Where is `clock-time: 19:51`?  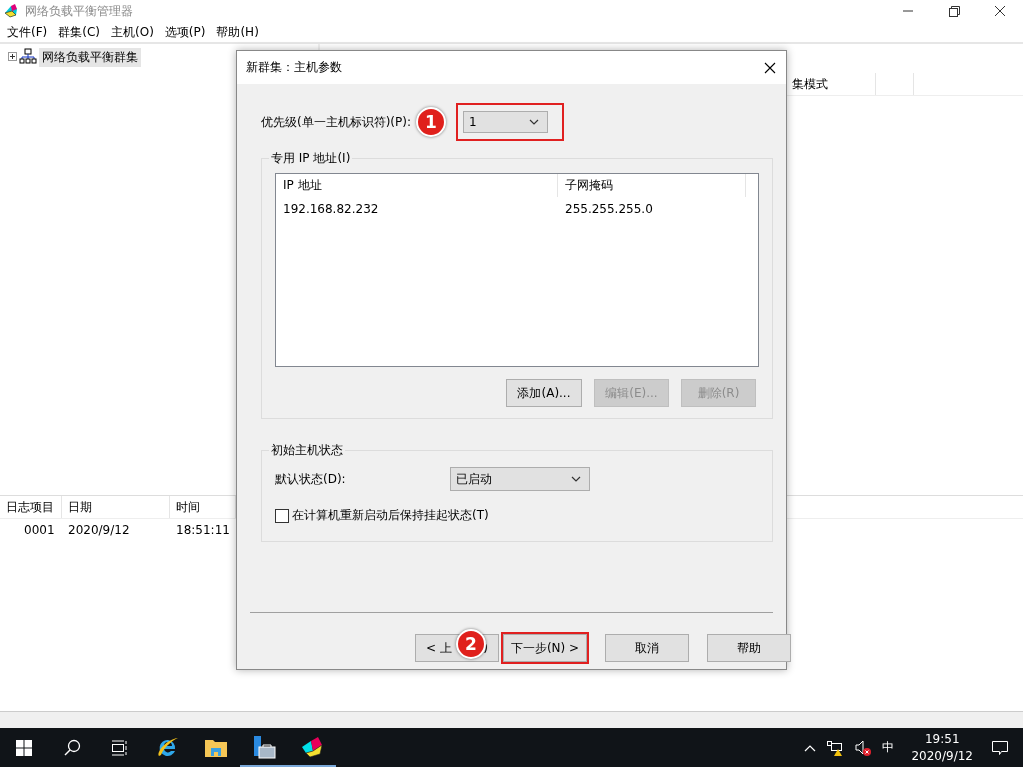
clock-time: 19:51 is located at coordinates (942, 739).